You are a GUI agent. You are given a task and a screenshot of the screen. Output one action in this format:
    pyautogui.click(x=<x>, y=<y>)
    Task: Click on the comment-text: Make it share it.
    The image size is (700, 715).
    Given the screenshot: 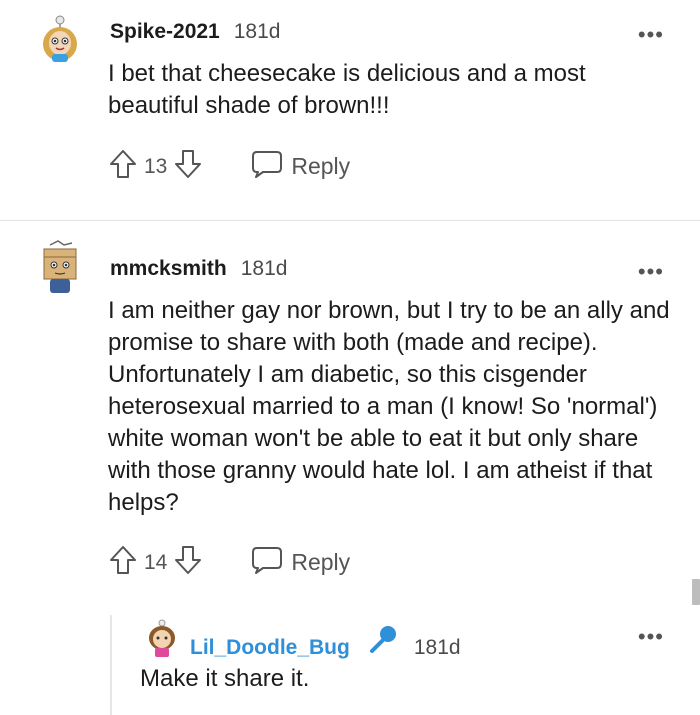 What is the action you would take?
    pyautogui.click(x=225, y=678)
    